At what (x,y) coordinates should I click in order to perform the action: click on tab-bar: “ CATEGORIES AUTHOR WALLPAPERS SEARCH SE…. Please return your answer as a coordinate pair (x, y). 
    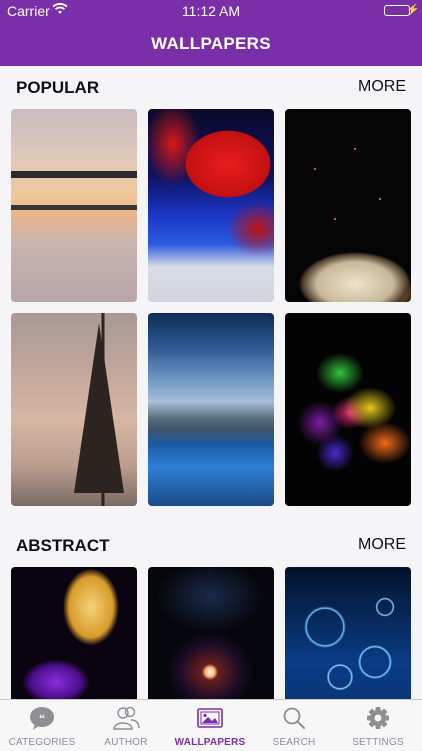
    Looking at the image, I should click on (211, 724).